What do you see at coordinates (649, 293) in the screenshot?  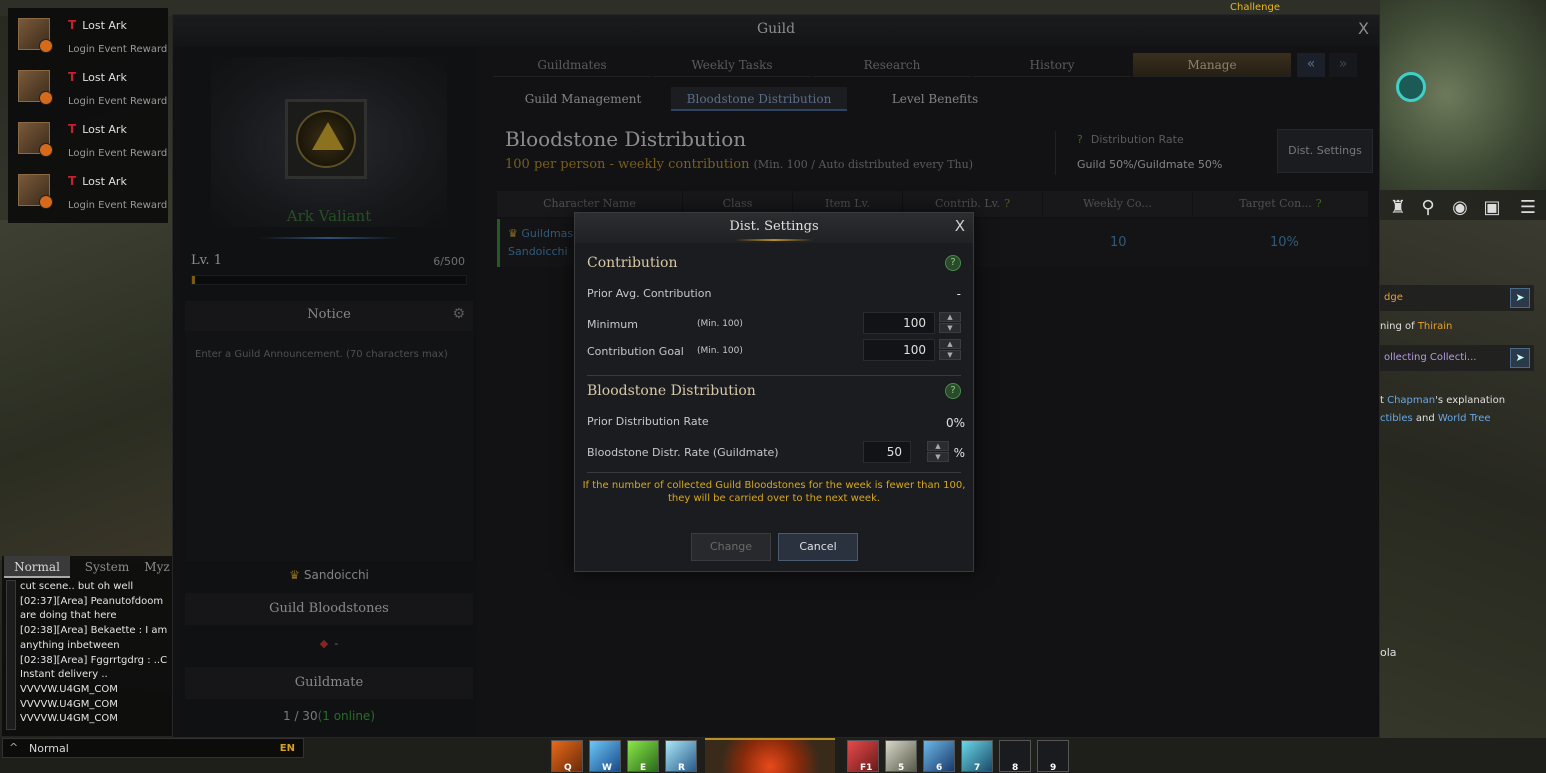 I see `prior-avg-label: Prior Avg. Contribution` at bounding box center [649, 293].